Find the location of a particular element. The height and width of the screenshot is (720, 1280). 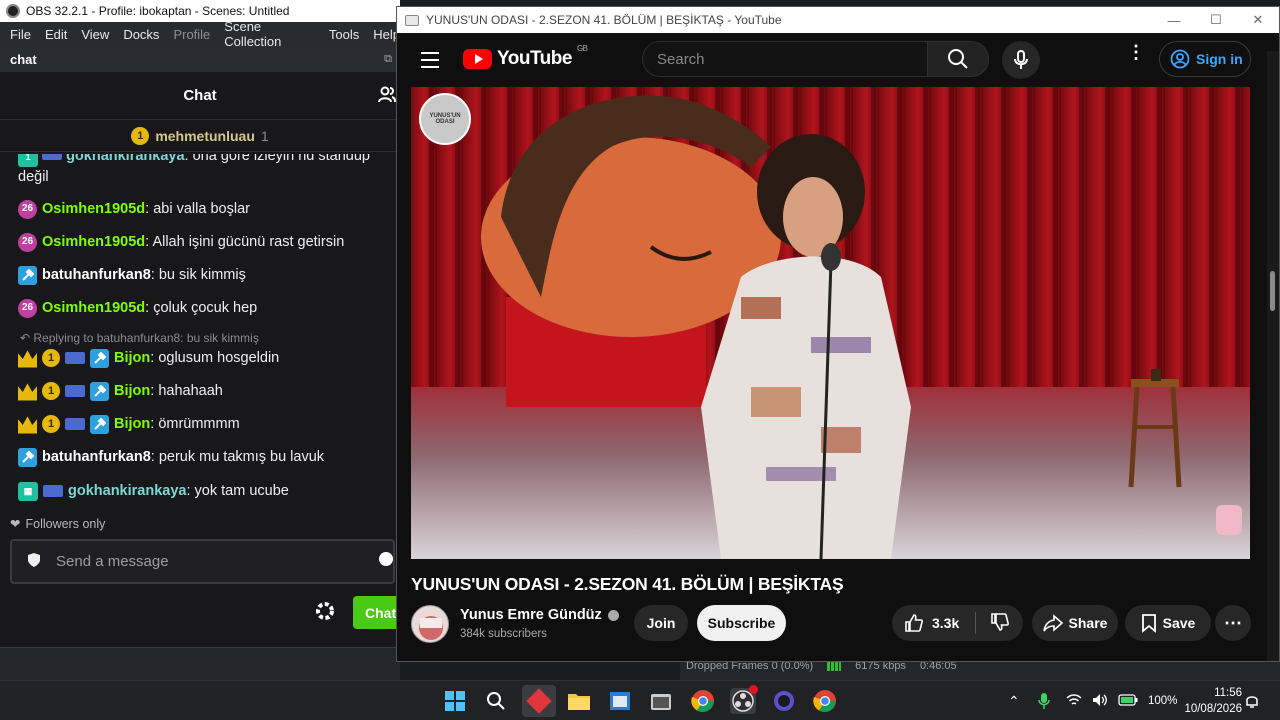

search-button is located at coordinates (958, 59).